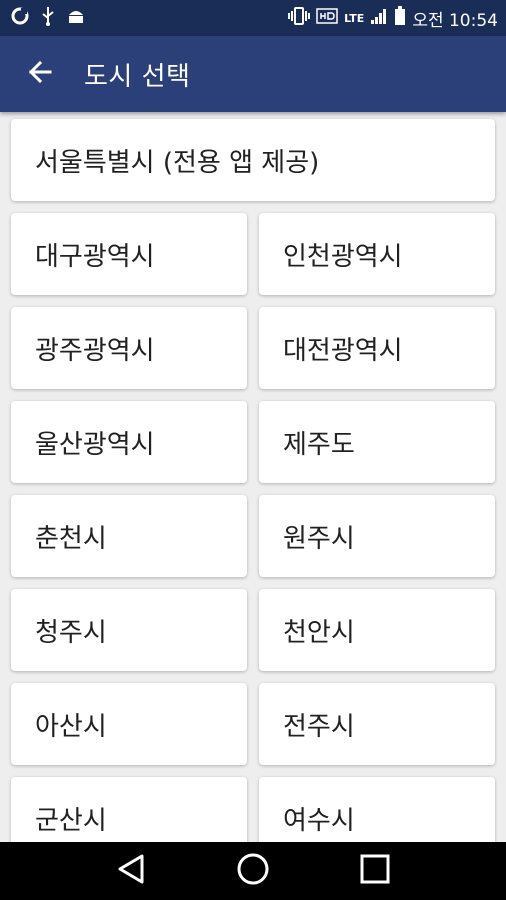  I want to click on city-card: 전주시, so click(377, 724).